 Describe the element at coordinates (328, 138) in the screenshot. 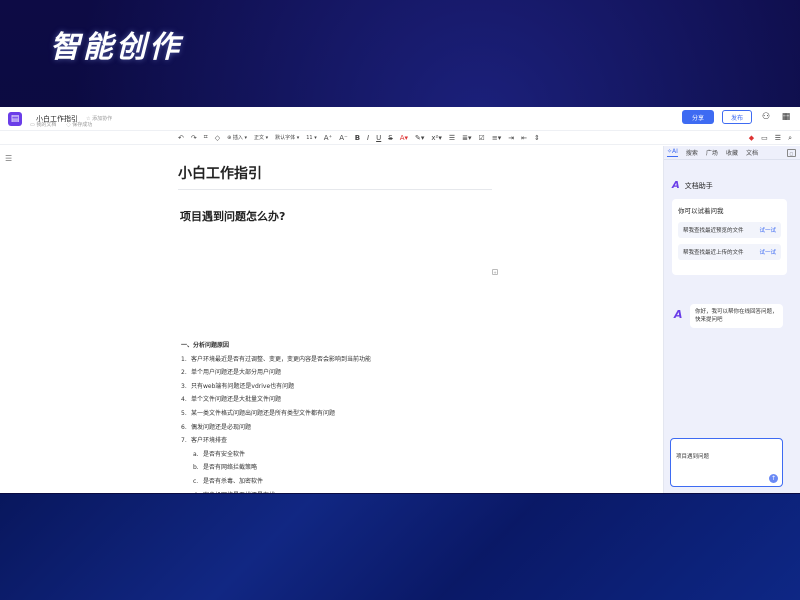

I see `increase-font-icon: A⁺` at that location.